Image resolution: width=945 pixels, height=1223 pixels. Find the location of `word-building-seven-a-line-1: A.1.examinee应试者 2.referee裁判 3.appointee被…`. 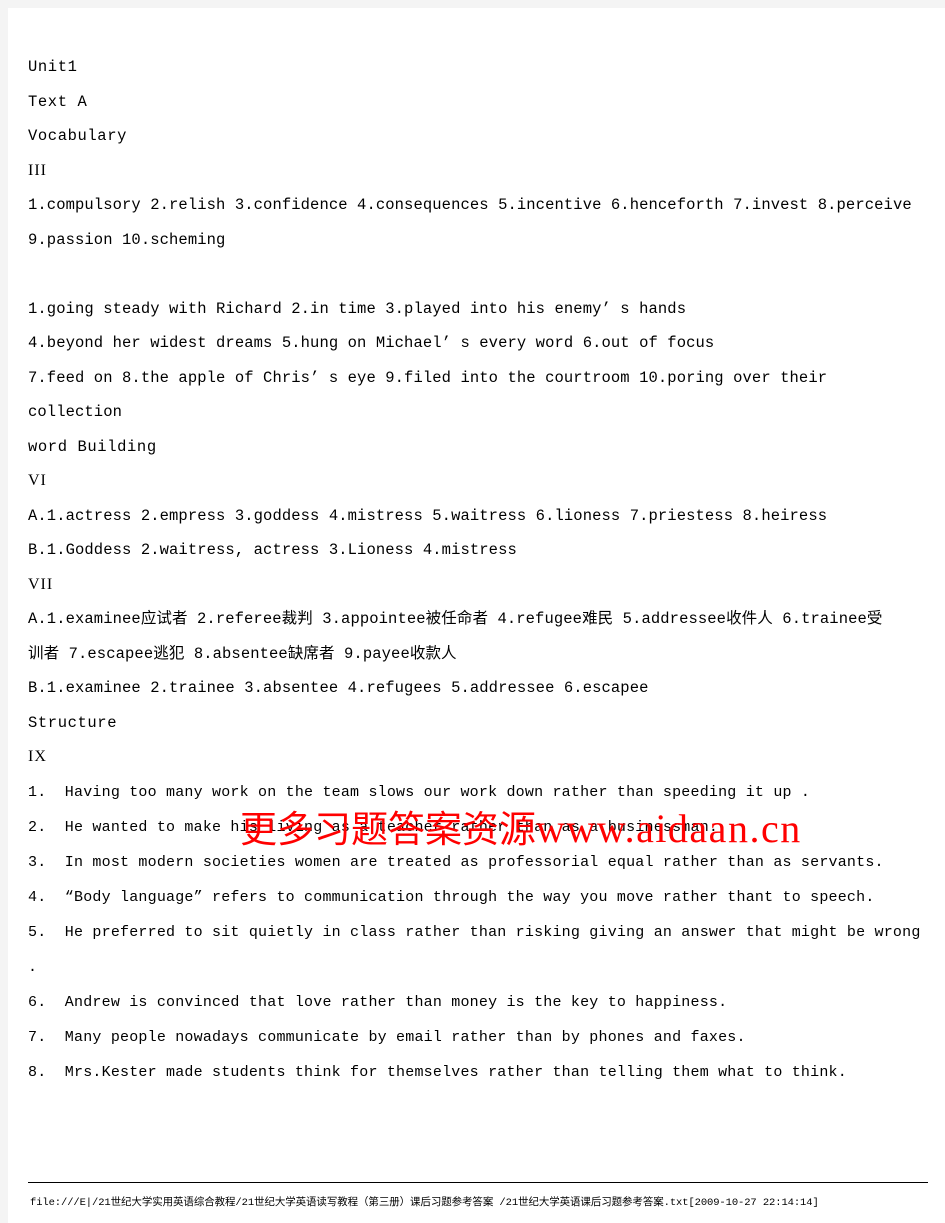

word-building-seven-a-line-1: A.1.examinee应试者 2.referee裁判 3.appointee被… is located at coordinates (455, 619).